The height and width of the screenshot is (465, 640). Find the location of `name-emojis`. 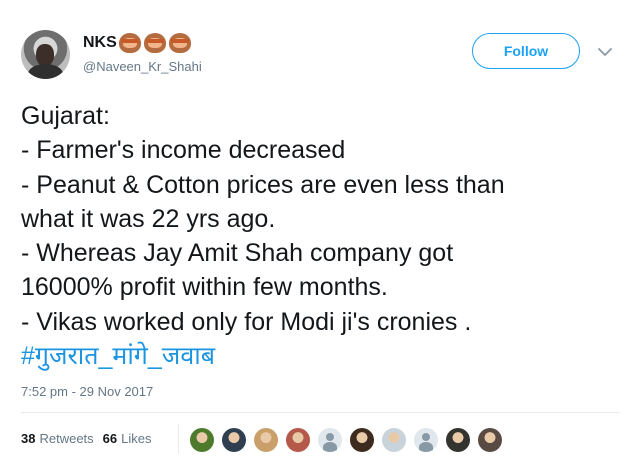

name-emojis is located at coordinates (156, 43).